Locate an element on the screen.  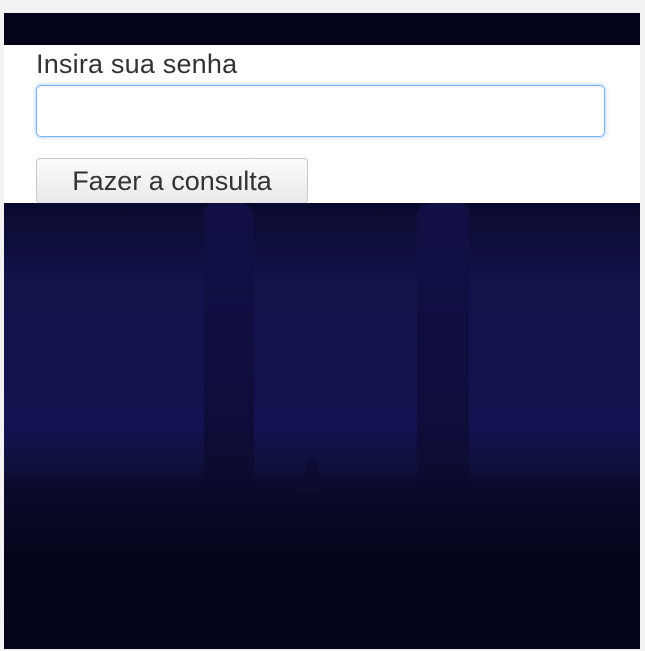
submit-query-button: Fazer a consulta is located at coordinates (172, 181).